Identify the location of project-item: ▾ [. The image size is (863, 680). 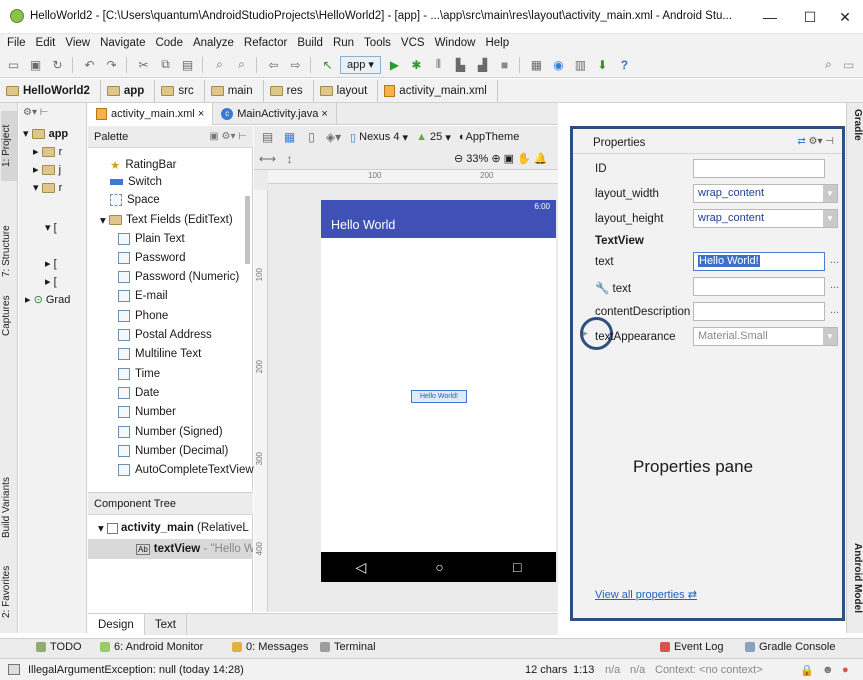
(51, 228).